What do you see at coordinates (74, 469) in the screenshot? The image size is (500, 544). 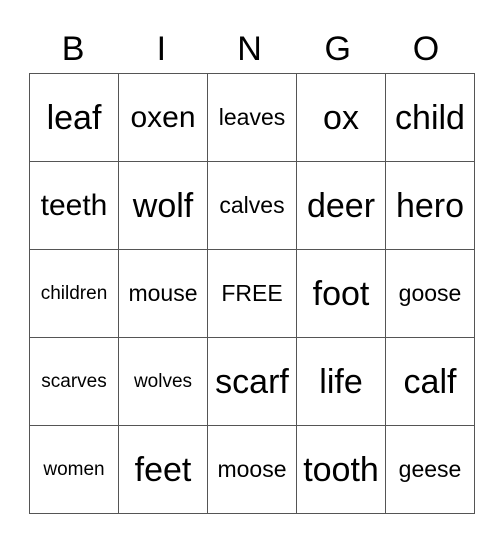 I see `bingo-cell: women` at bounding box center [74, 469].